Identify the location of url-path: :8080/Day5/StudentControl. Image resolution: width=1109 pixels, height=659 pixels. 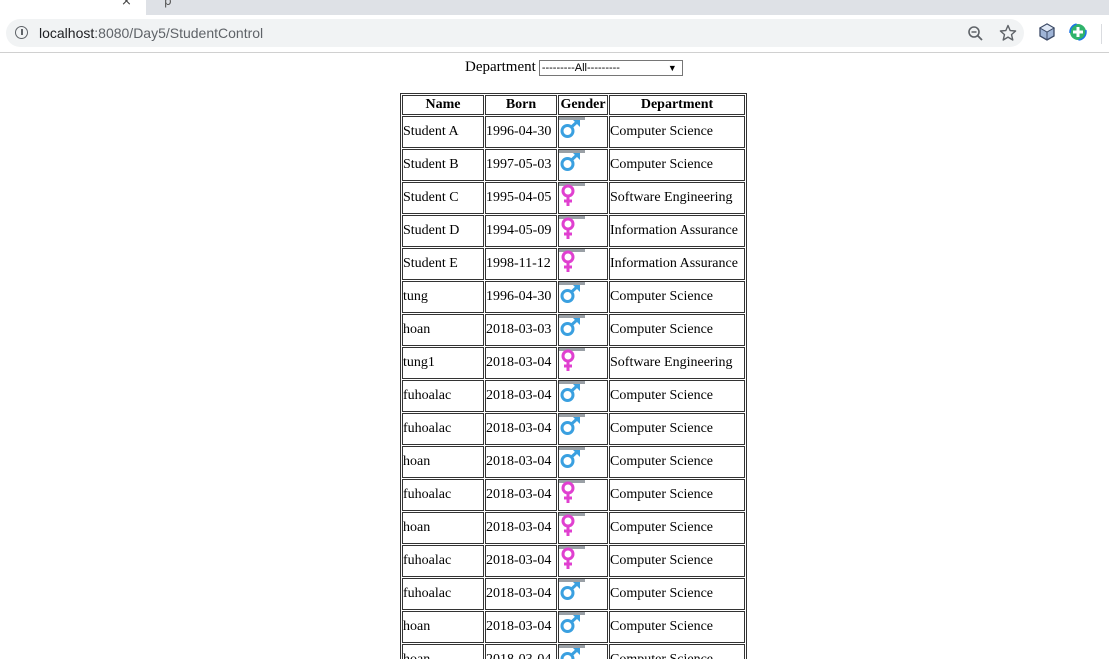
(179, 33).